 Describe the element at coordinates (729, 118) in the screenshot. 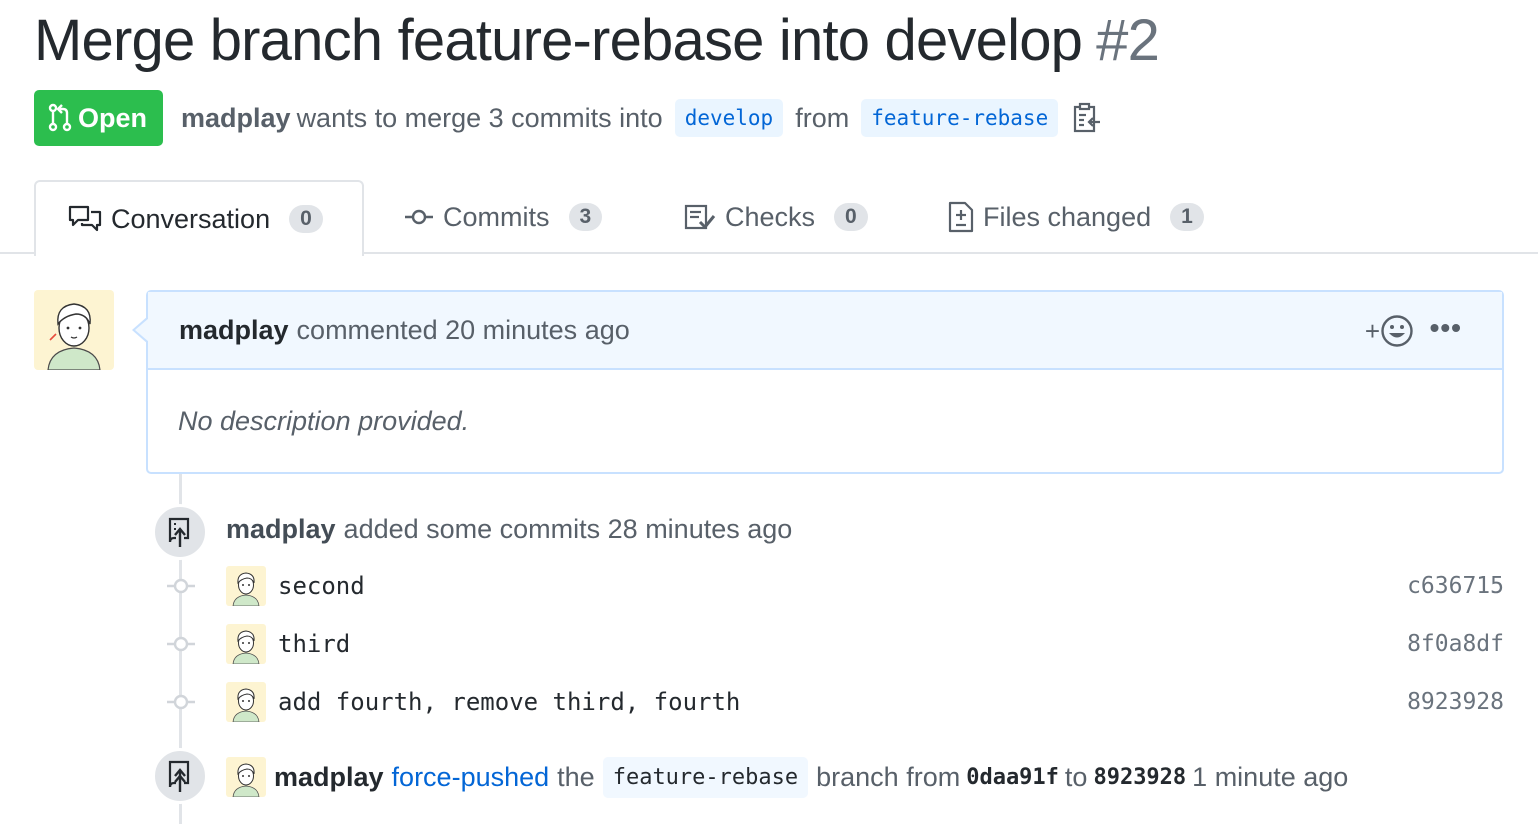

I see `base-branch: develop` at that location.